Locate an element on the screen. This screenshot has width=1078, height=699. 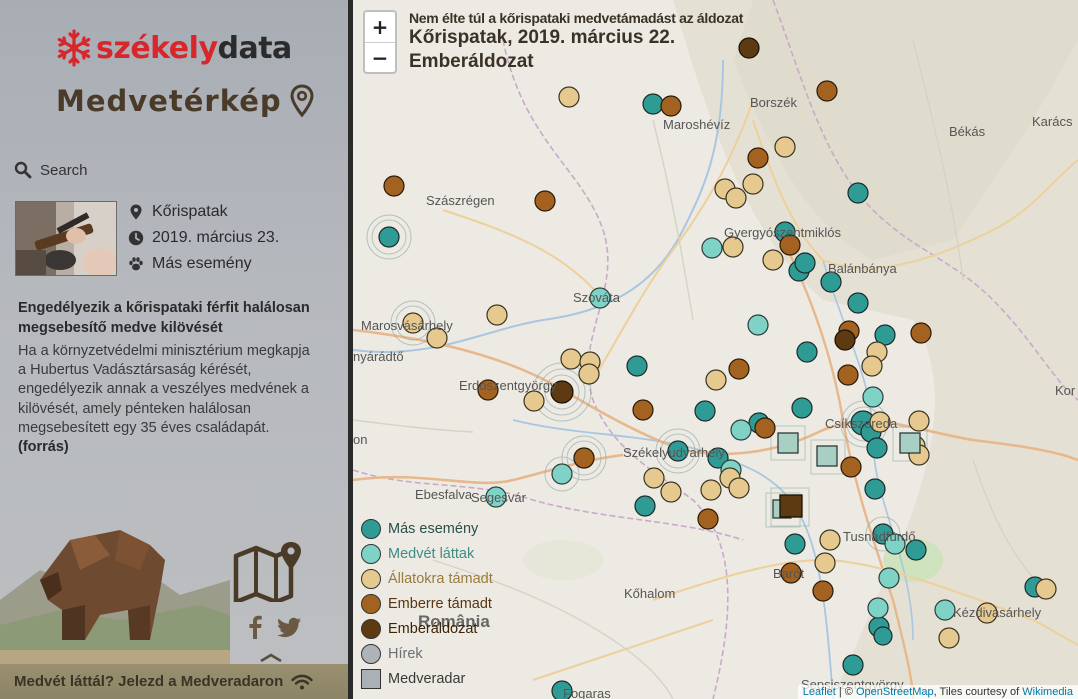
legend-item-allatokra-tamadt: Állatokra támadt is located at coordinates (427, 578).